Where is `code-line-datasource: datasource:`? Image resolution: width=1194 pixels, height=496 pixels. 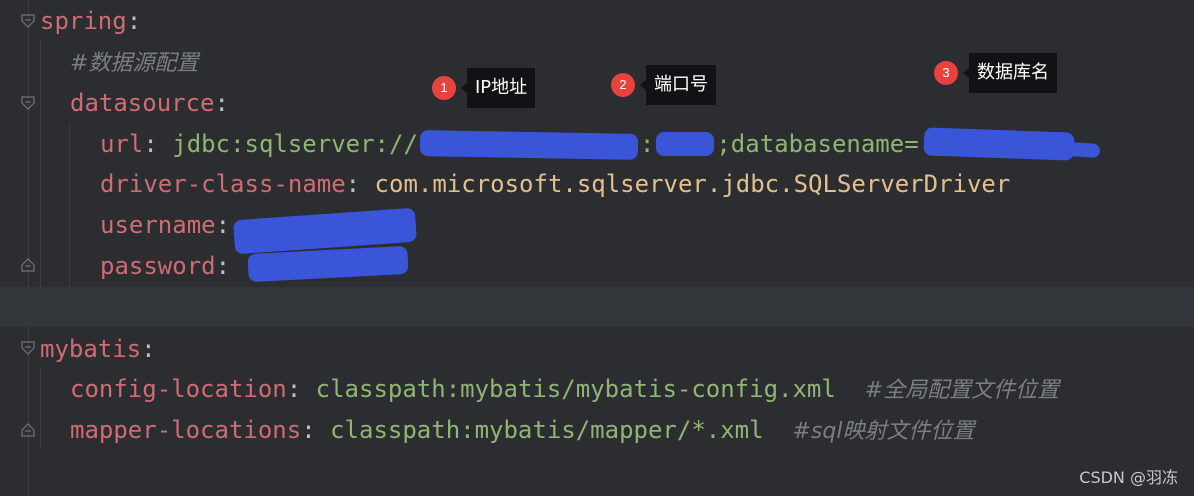 code-line-datasource: datasource: is located at coordinates (149, 103).